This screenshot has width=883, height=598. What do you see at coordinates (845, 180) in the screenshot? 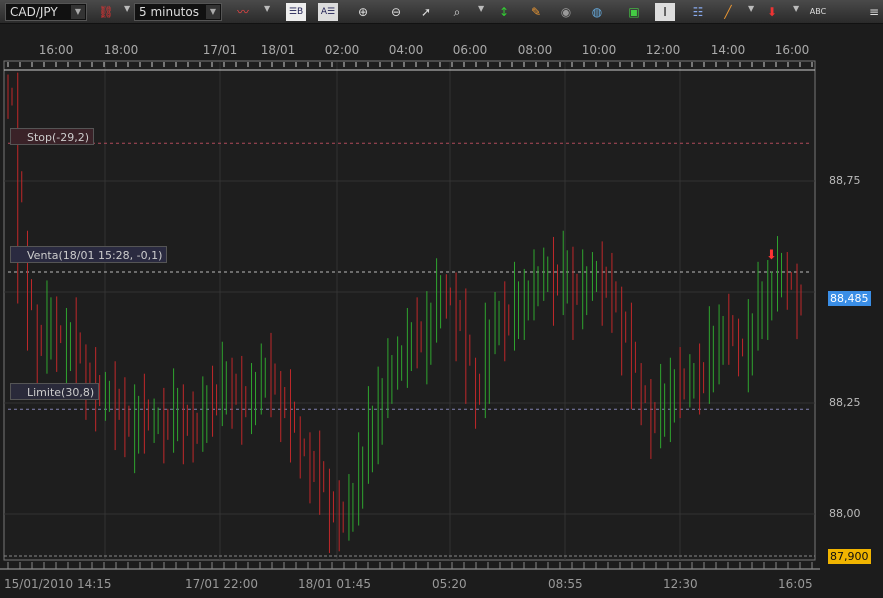
I see `price-label: 88,75` at bounding box center [845, 180].